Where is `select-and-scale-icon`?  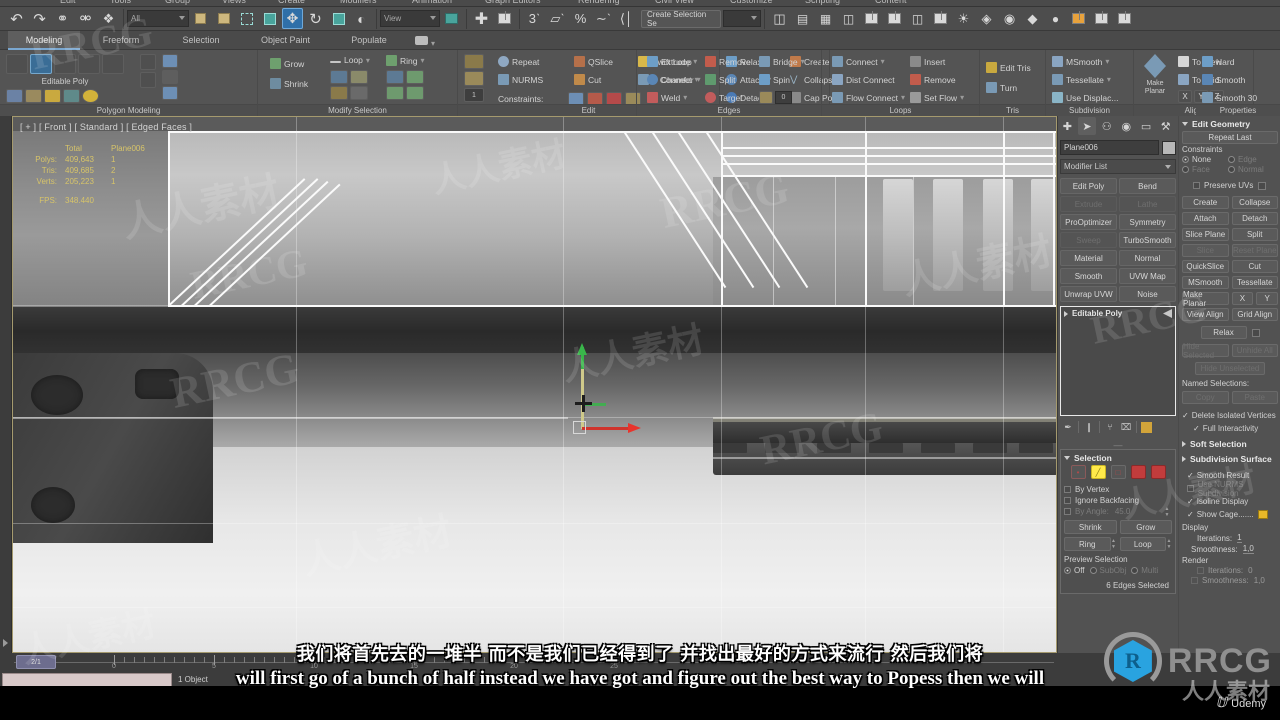
select-and-scale-icon is located at coordinates (338, 18).